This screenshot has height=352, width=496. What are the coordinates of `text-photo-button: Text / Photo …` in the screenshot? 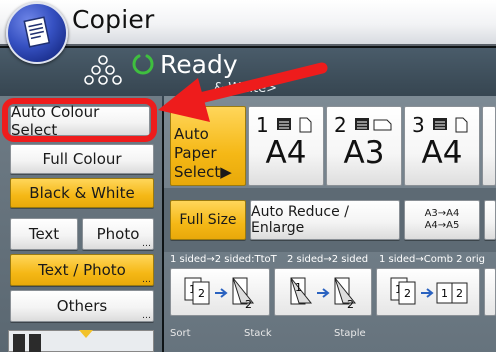 It's located at (82, 270).